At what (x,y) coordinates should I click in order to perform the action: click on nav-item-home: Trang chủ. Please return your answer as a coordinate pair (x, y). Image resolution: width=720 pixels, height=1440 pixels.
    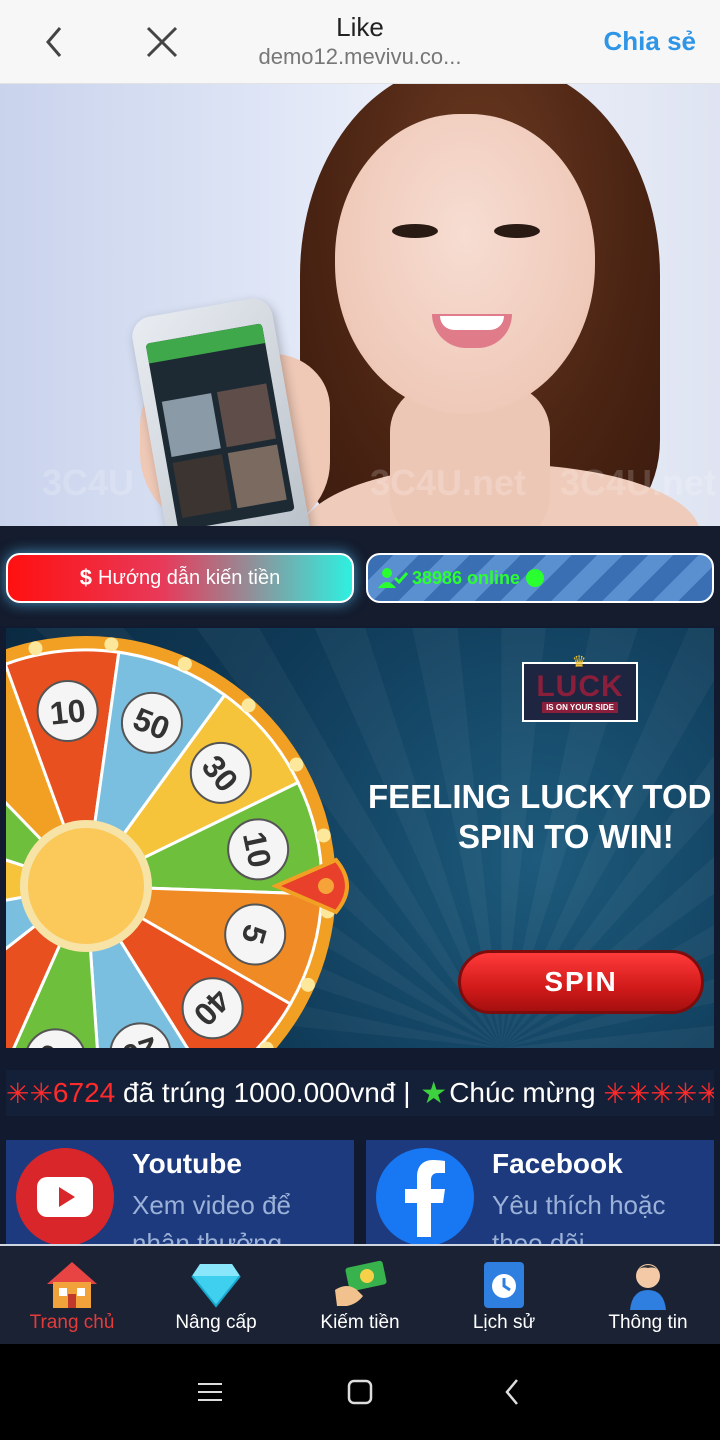
    Looking at the image, I should click on (72, 1296).